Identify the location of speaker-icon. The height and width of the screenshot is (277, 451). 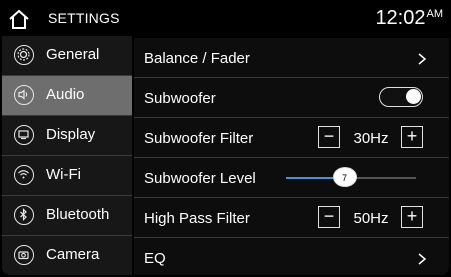
(24, 95).